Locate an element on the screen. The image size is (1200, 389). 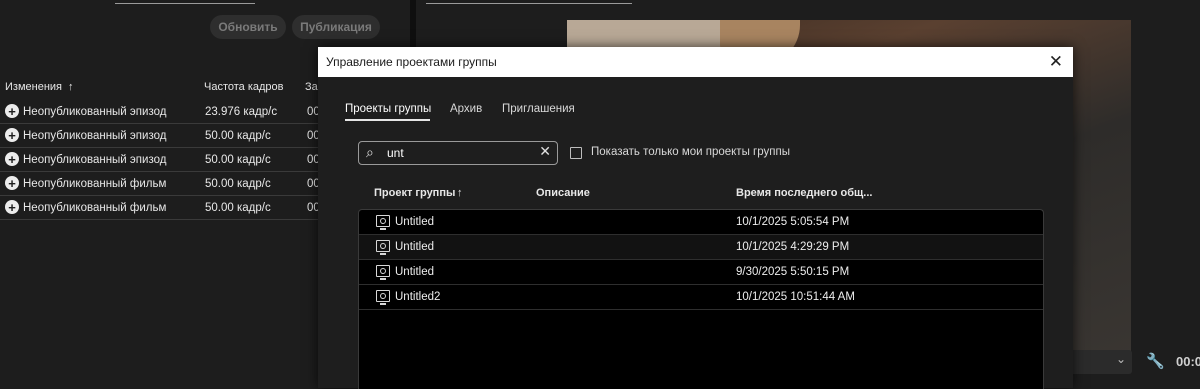
table-row: Untitled 9/30/2025 5:50:15 PM is located at coordinates (701, 272).